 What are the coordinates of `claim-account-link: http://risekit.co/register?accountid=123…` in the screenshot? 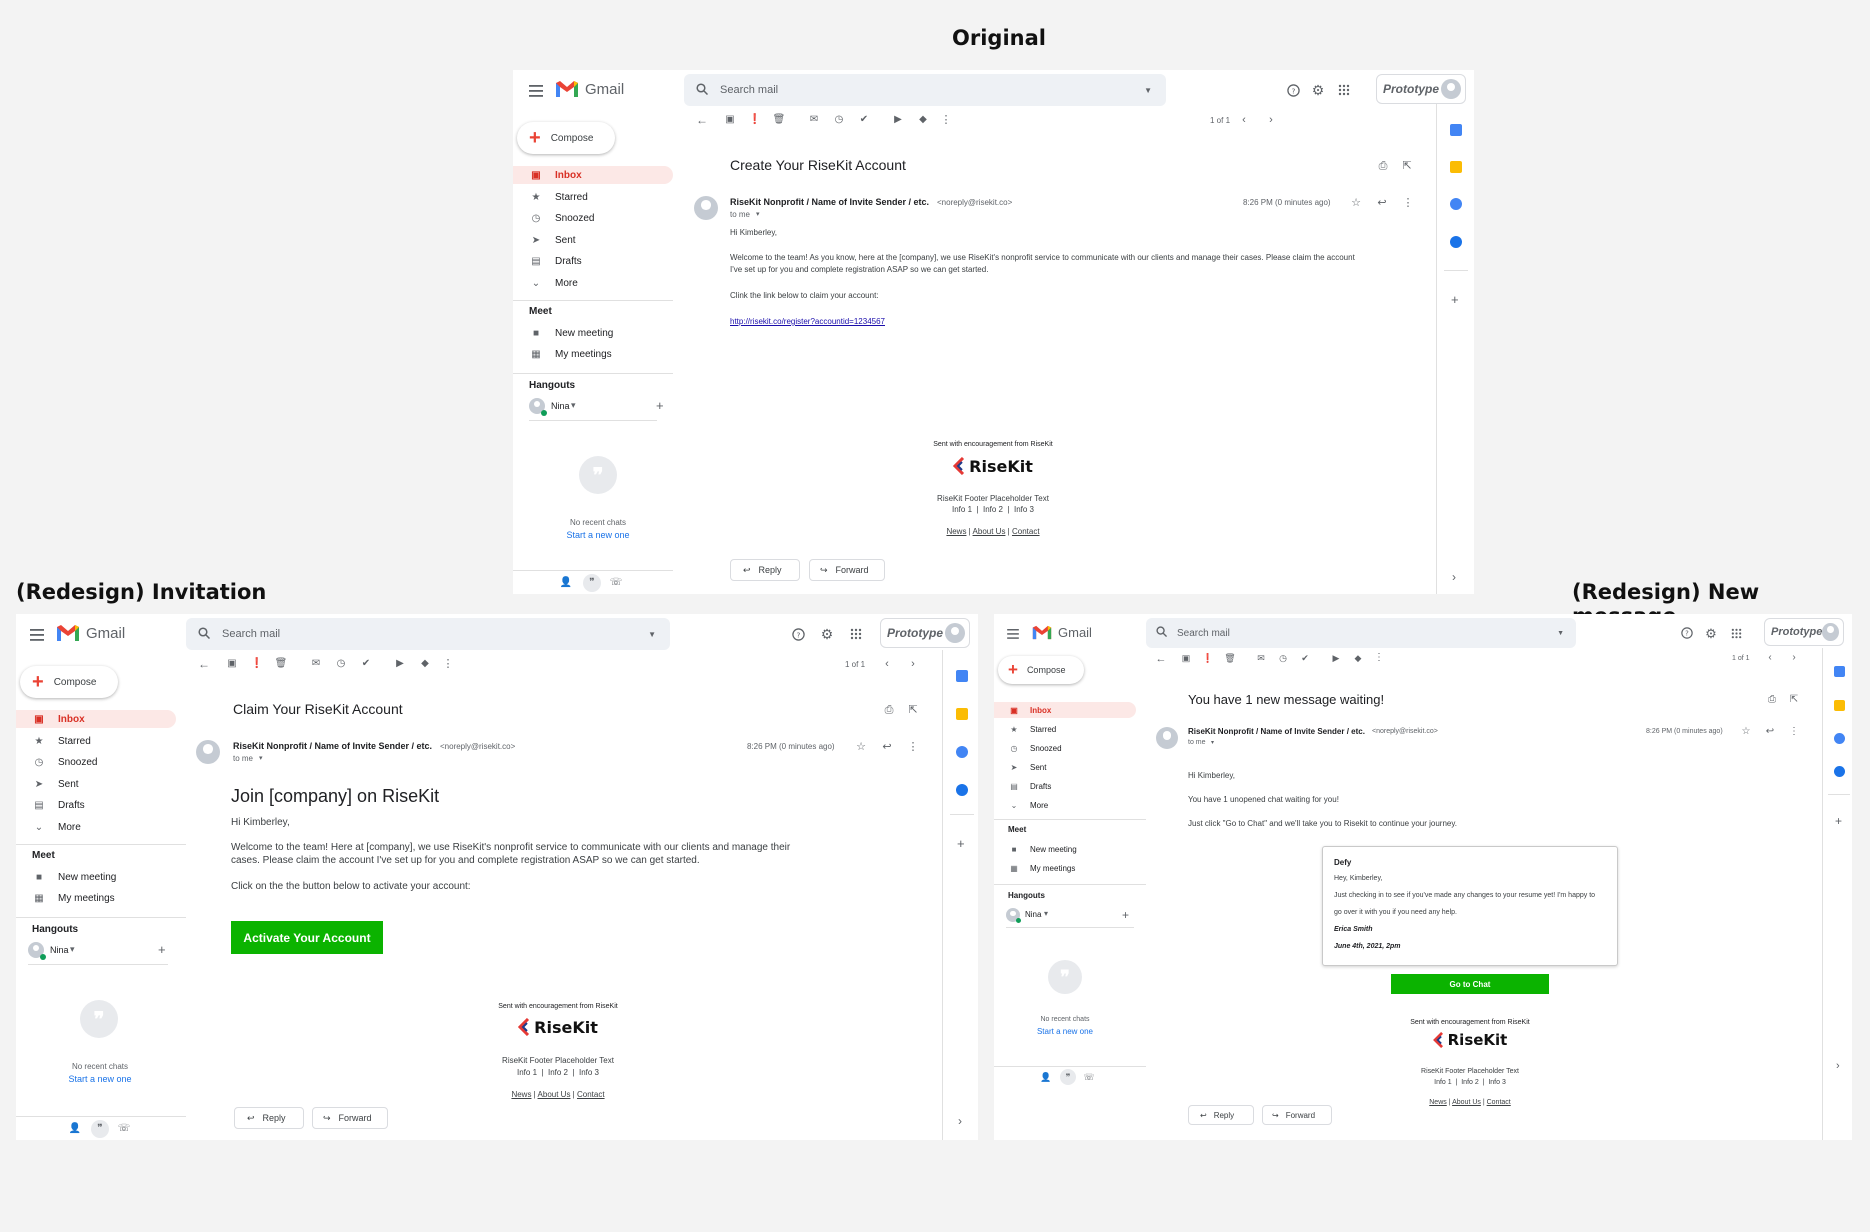 It's located at (807, 321).